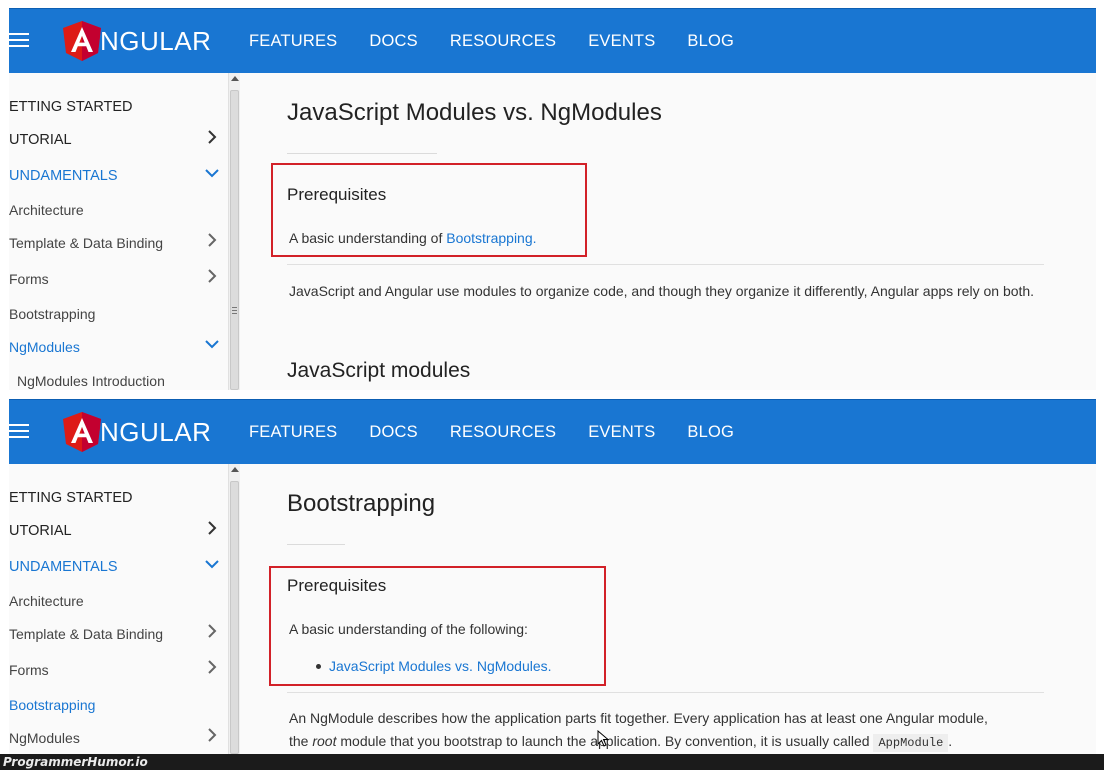 Image resolution: width=1104 pixels, height=770 pixels. What do you see at coordinates (950, 741) in the screenshot?
I see `paragraph-text: .` at bounding box center [950, 741].